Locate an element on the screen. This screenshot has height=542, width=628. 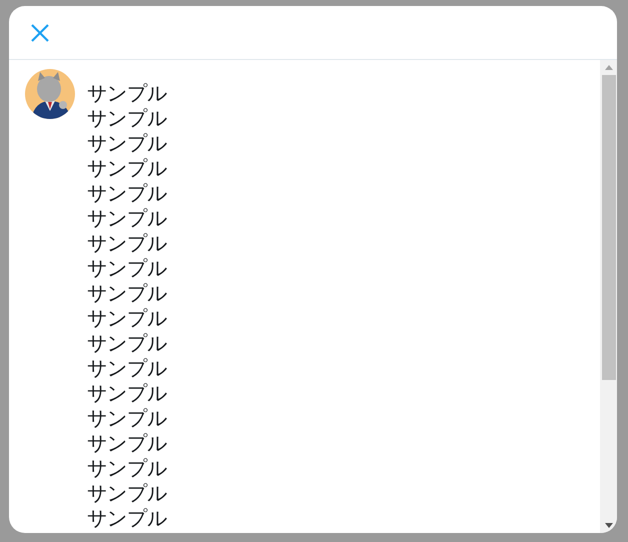
scrollbar is located at coordinates (608, 296).